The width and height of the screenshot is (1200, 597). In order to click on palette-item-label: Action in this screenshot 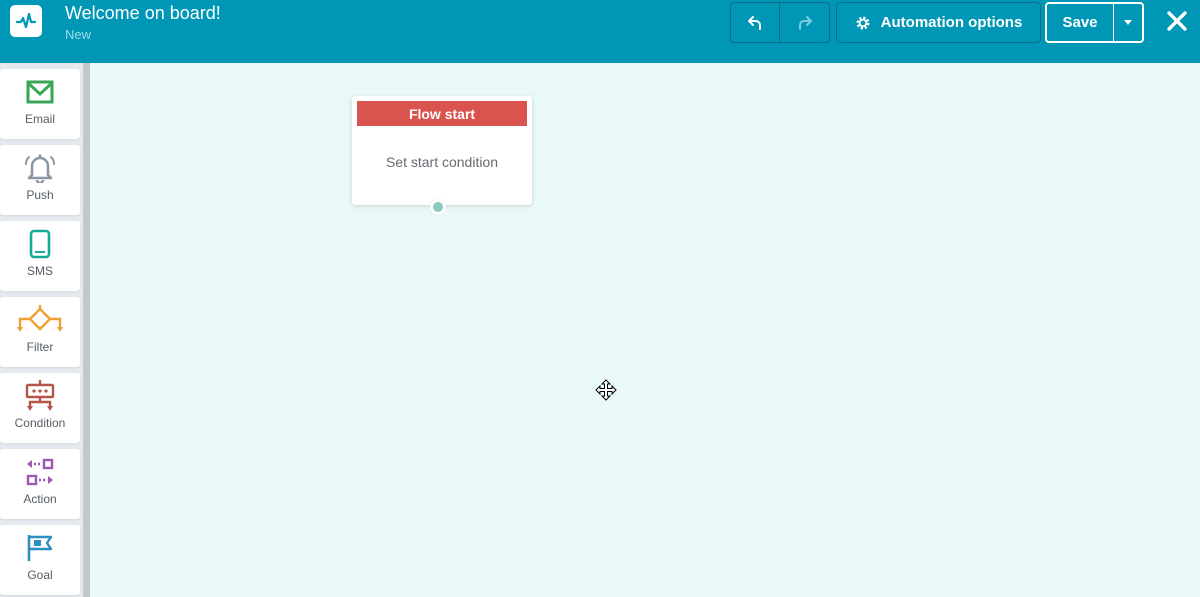, I will do `click(40, 499)`.